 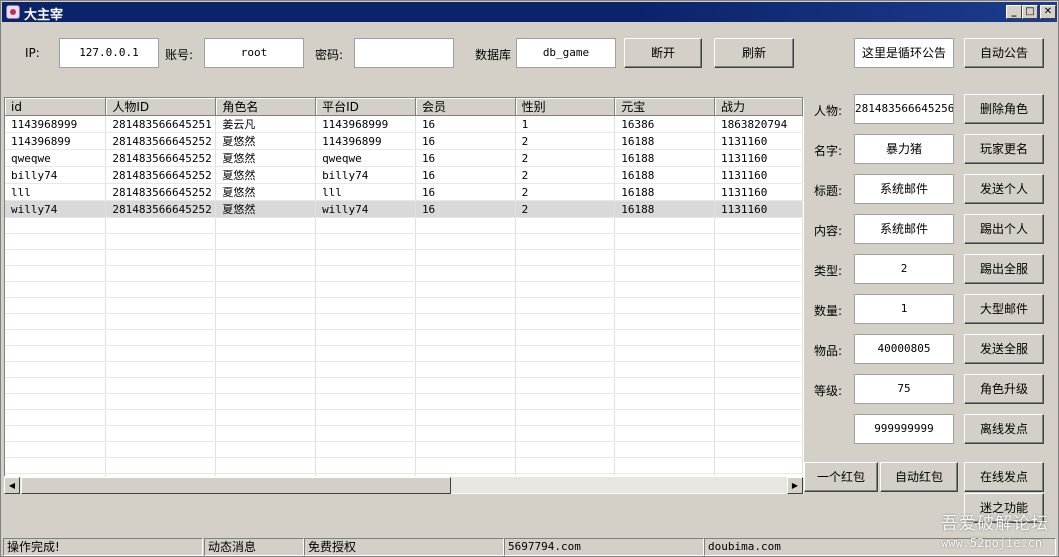 What do you see at coordinates (266, 107) in the screenshot?
I see `column-header: 角色名` at bounding box center [266, 107].